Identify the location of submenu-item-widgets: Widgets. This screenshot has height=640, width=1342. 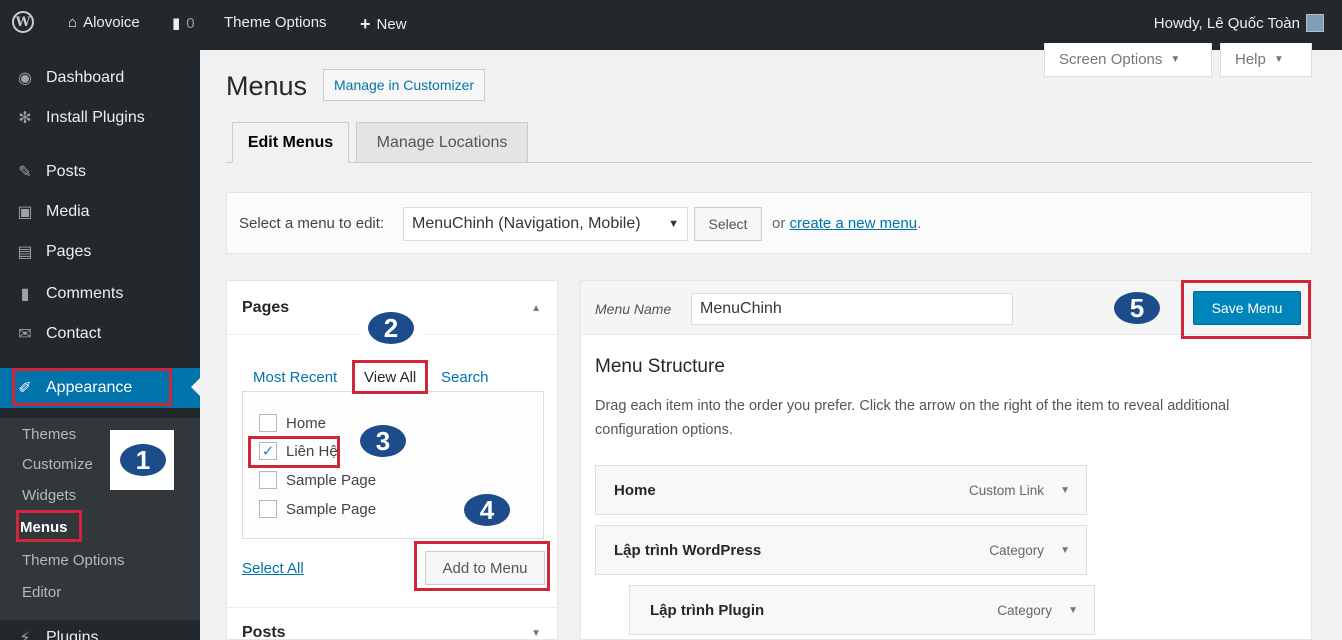
(49, 495).